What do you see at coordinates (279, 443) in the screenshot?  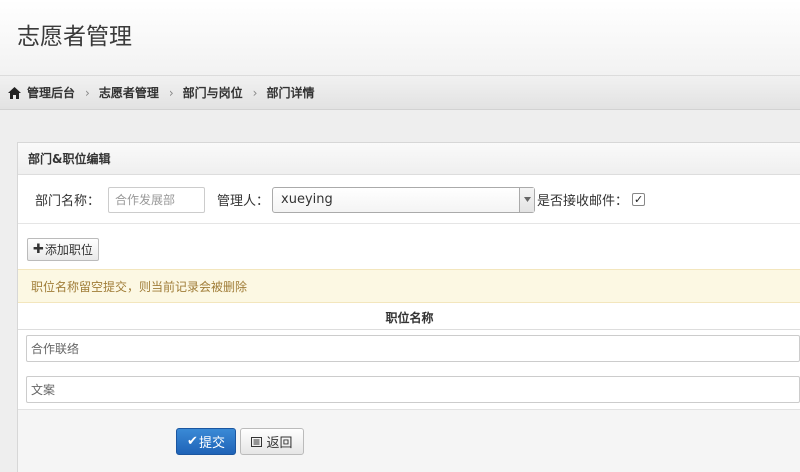 I see `back-label: 返回` at bounding box center [279, 443].